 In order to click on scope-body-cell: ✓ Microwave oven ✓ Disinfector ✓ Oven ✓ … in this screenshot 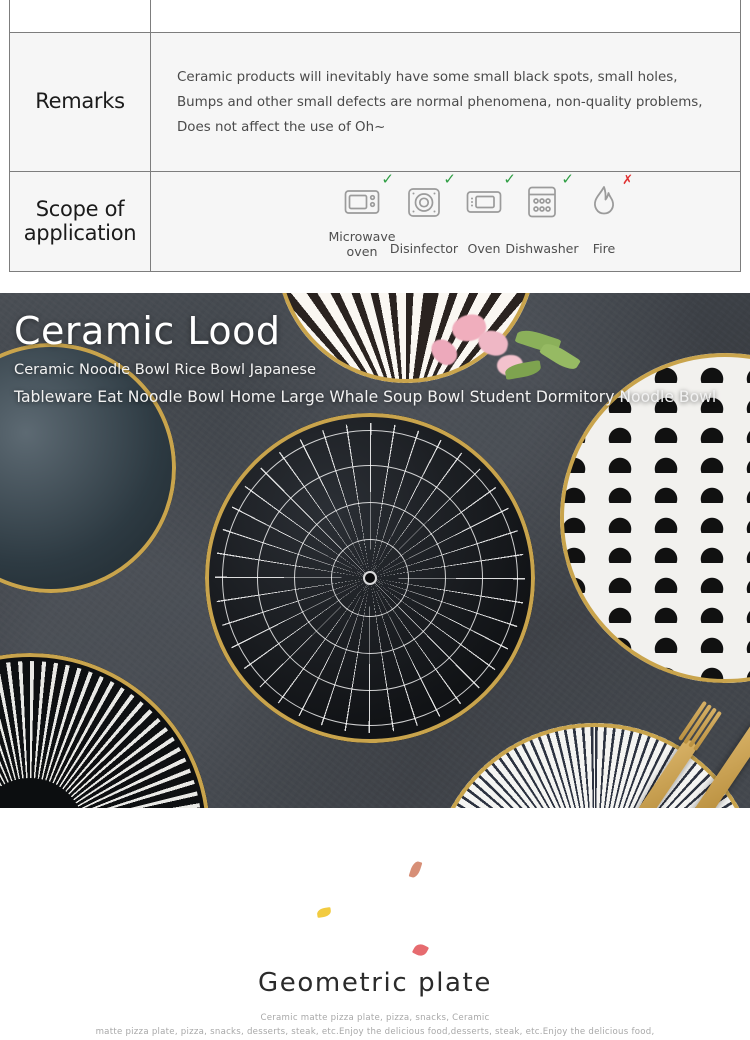, I will do `click(445, 221)`.